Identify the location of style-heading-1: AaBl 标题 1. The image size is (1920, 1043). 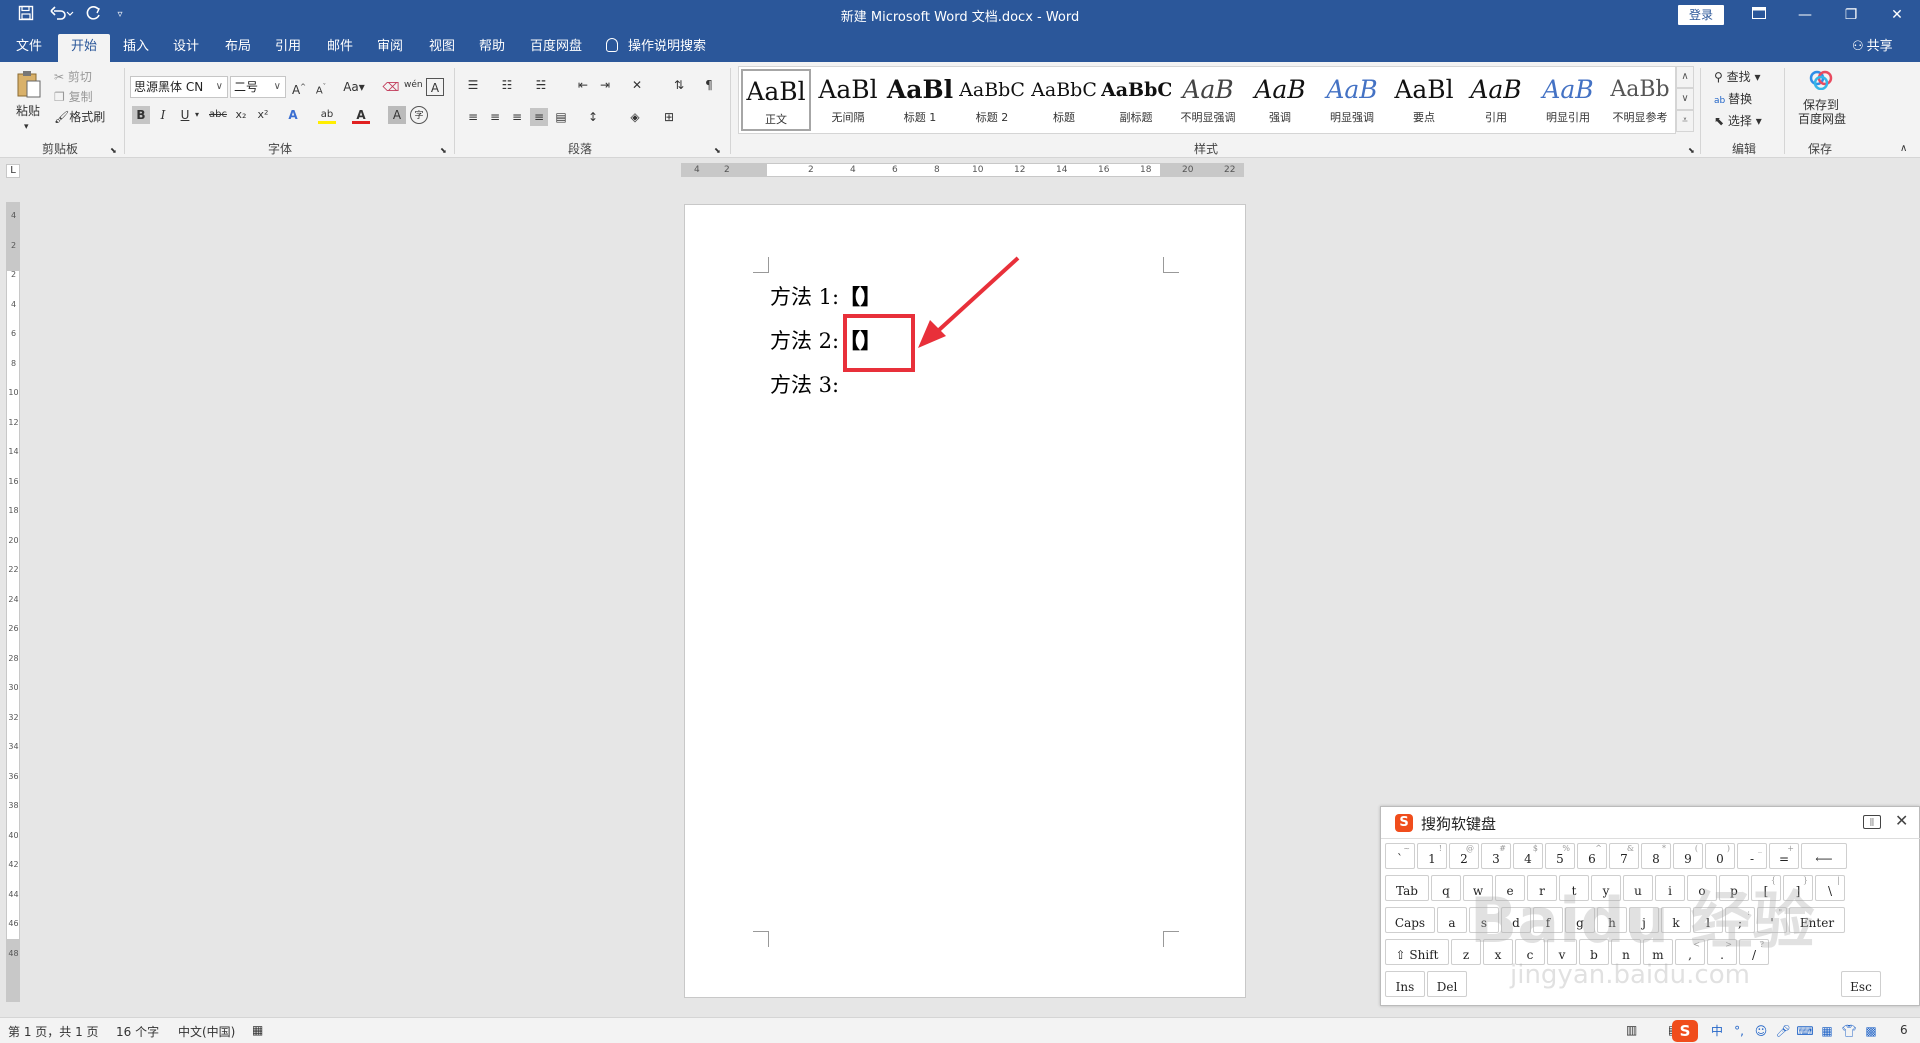
(920, 100).